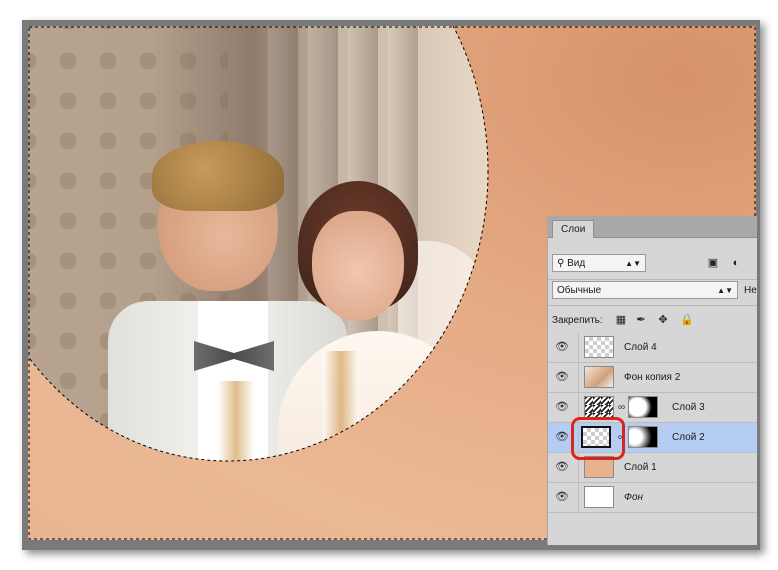 The height and width of the screenshot is (570, 778). Describe the element at coordinates (634, 497) in the screenshot. I see `layer-name: Фон` at that location.